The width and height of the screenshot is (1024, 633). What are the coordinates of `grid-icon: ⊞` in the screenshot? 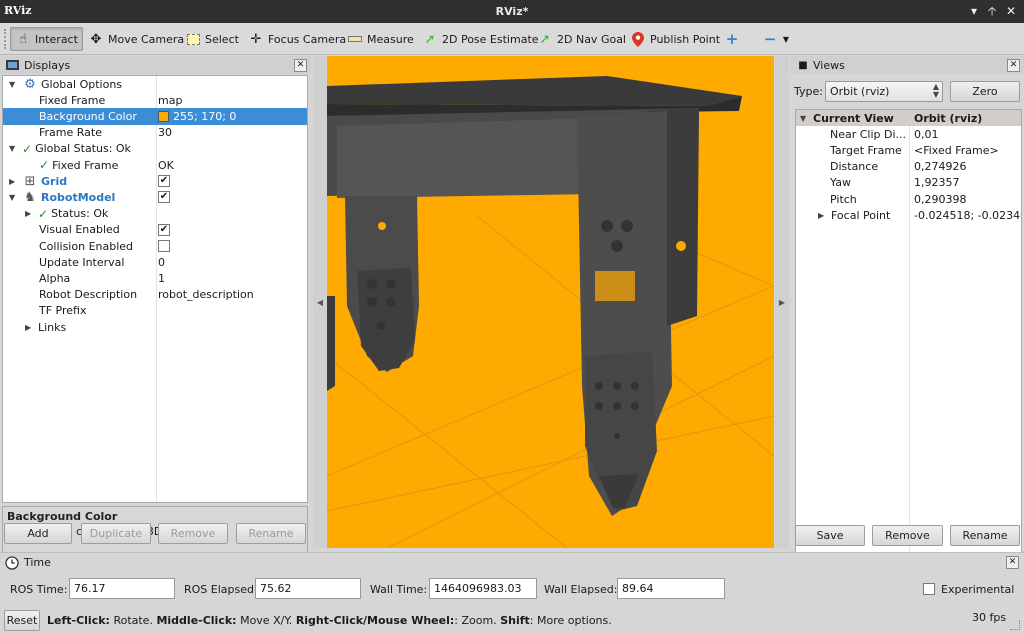 It's located at (30, 181).